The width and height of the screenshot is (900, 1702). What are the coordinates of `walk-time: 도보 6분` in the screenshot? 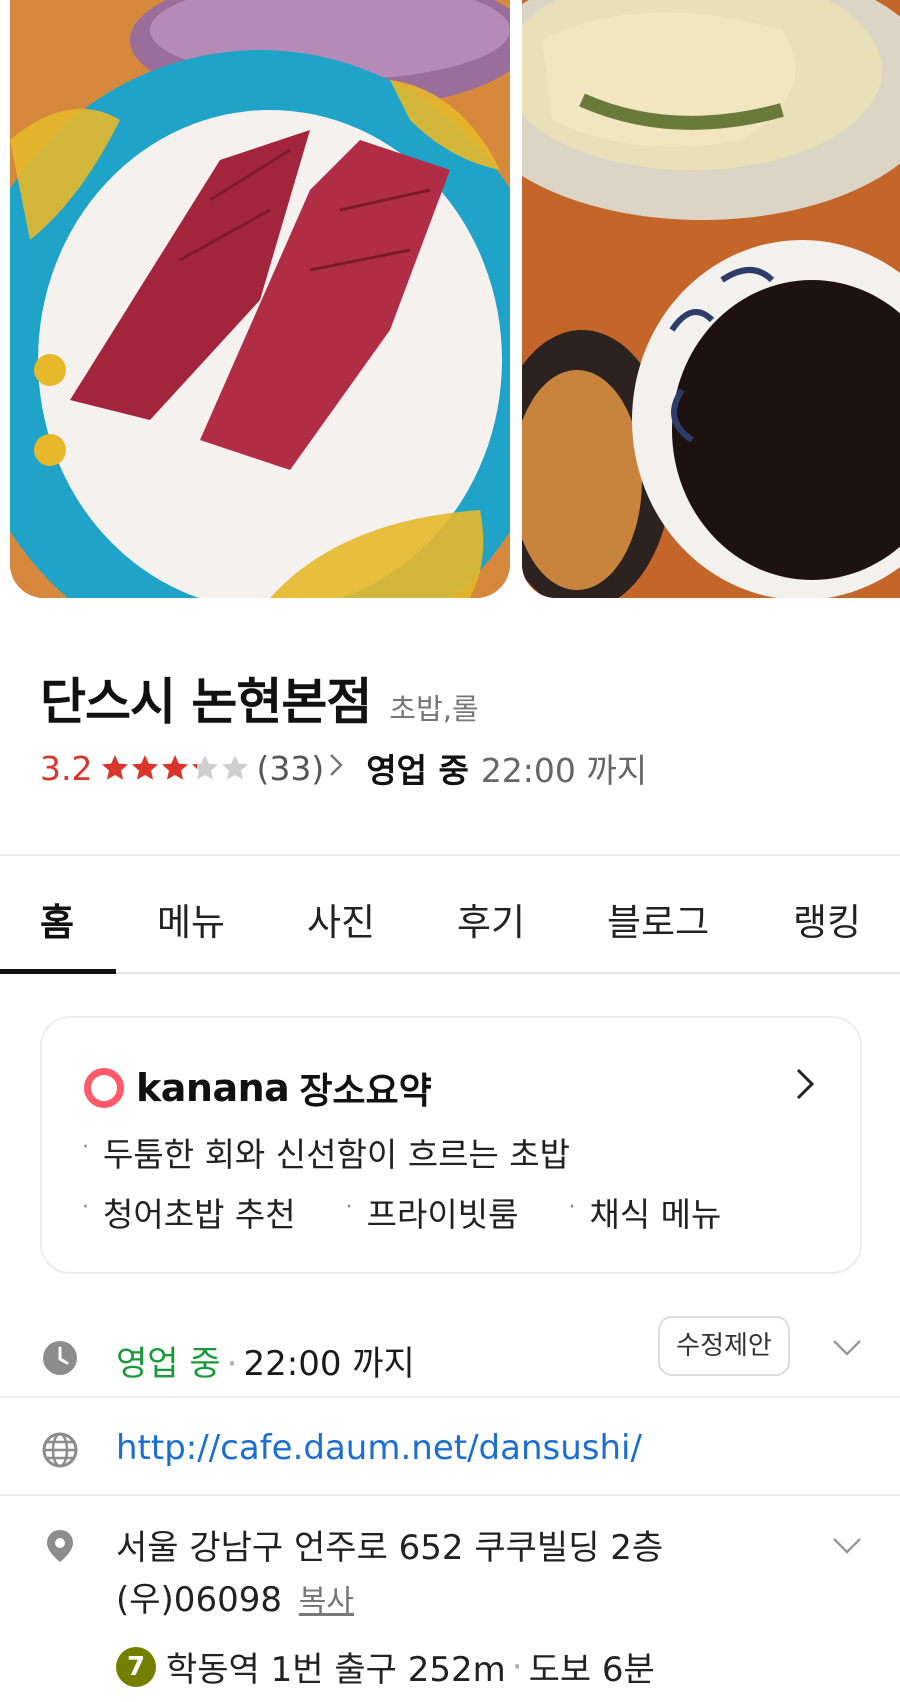 It's located at (591, 1670).